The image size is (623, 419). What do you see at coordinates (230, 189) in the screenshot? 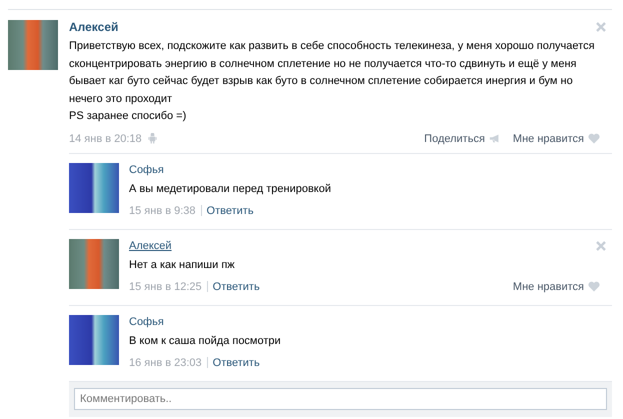
I see `comment-text: А вы медетировали перед тренировкой` at bounding box center [230, 189].